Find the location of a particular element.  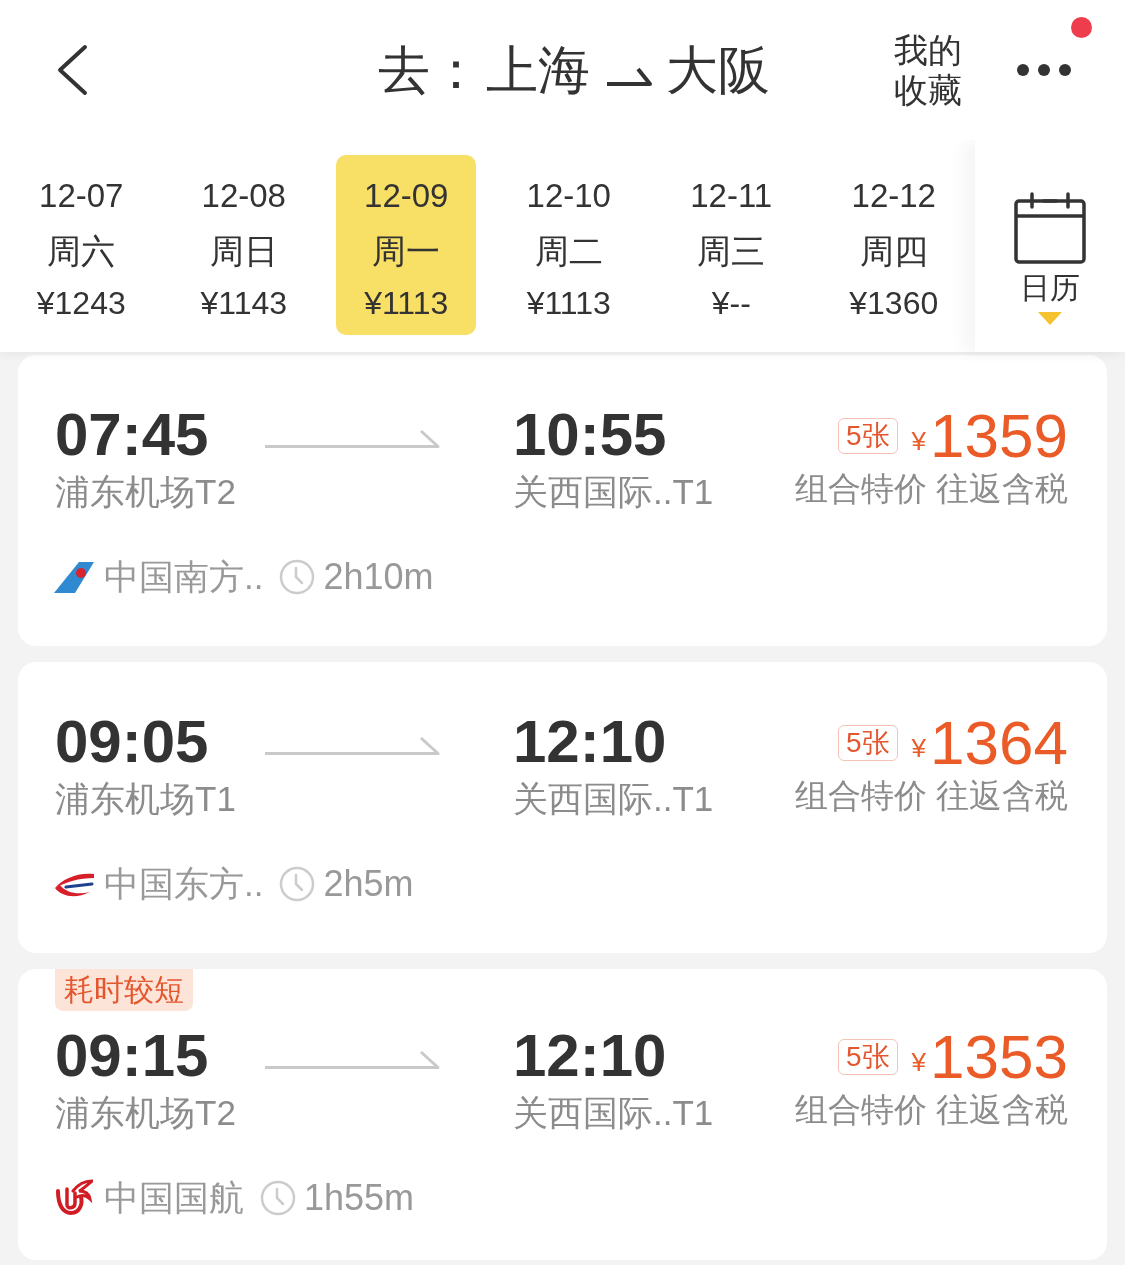

calendar-icon is located at coordinates (1050, 228).